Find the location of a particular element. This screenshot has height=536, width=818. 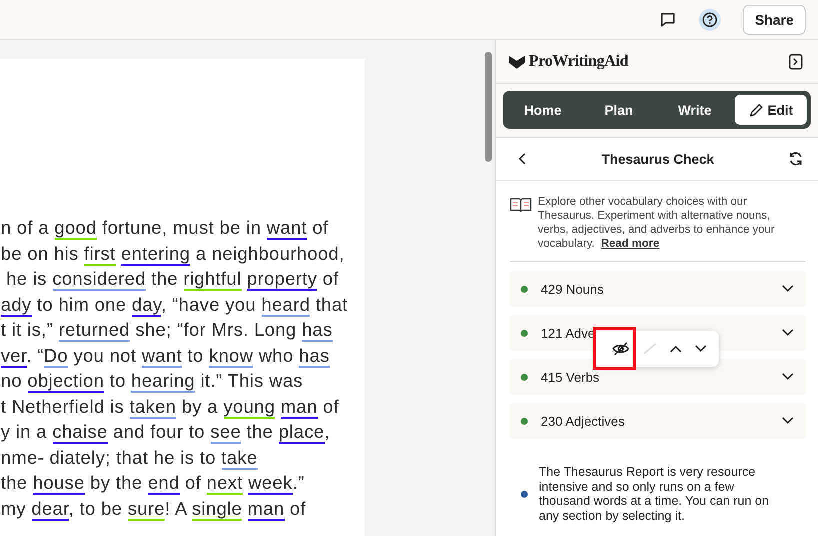

document-text-line: t it is,” returned she; “for Mrs. Long has is located at coordinates (167, 330).